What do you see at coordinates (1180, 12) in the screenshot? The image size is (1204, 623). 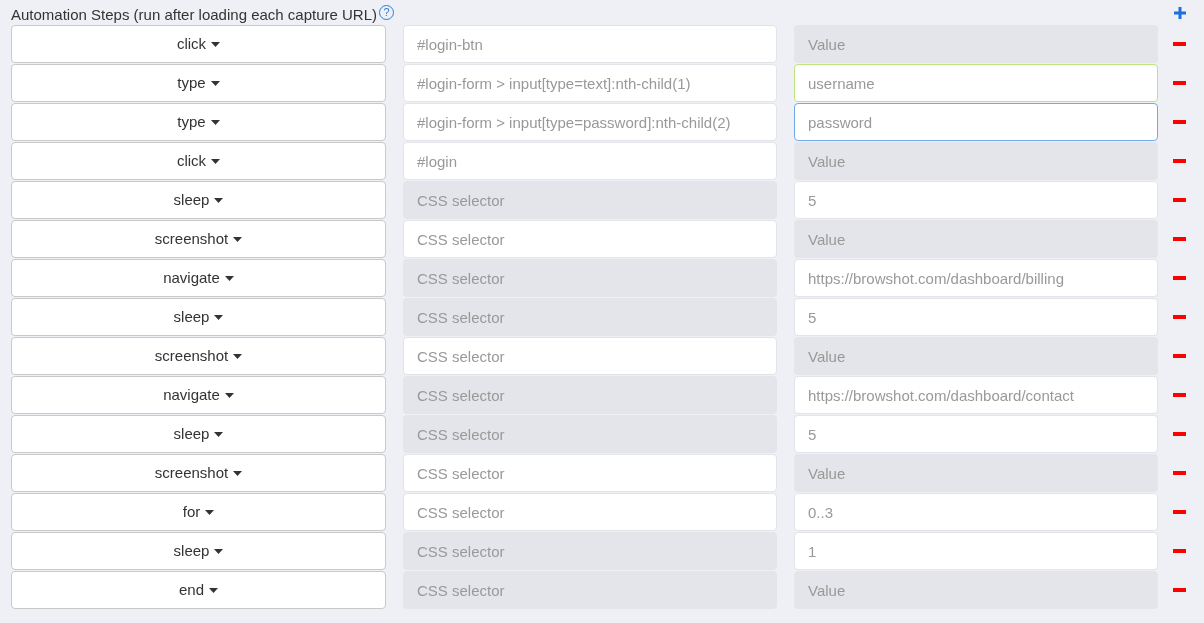 I see `plus-icon` at bounding box center [1180, 12].